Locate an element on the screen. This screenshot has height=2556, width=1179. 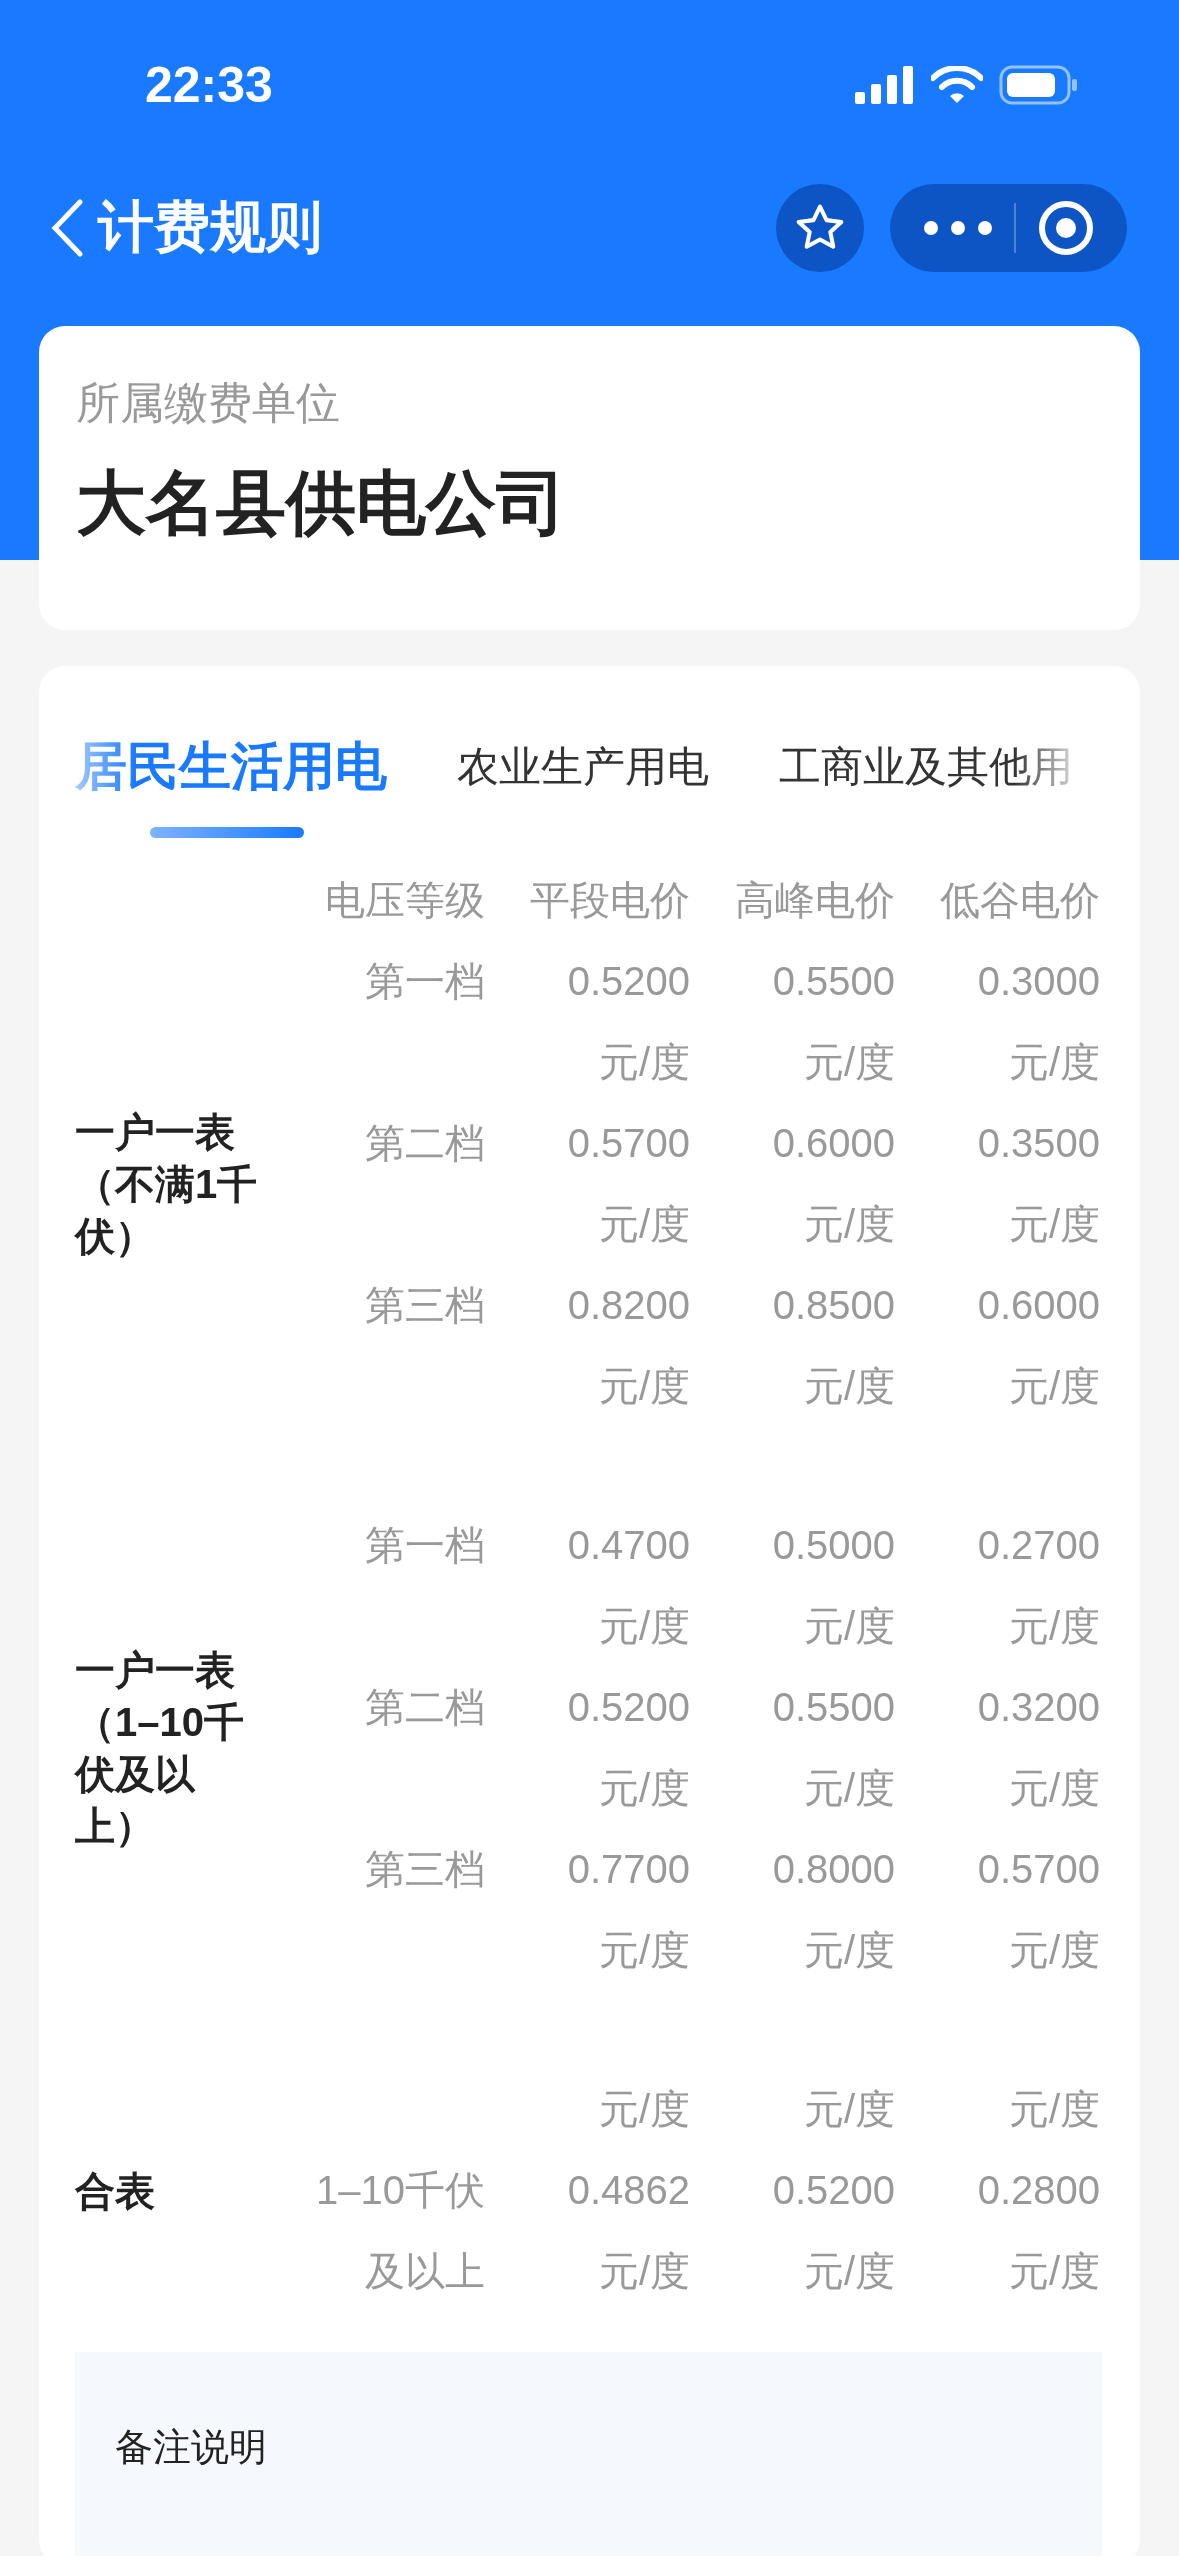
status-time: 22:33 is located at coordinates (209, 85).